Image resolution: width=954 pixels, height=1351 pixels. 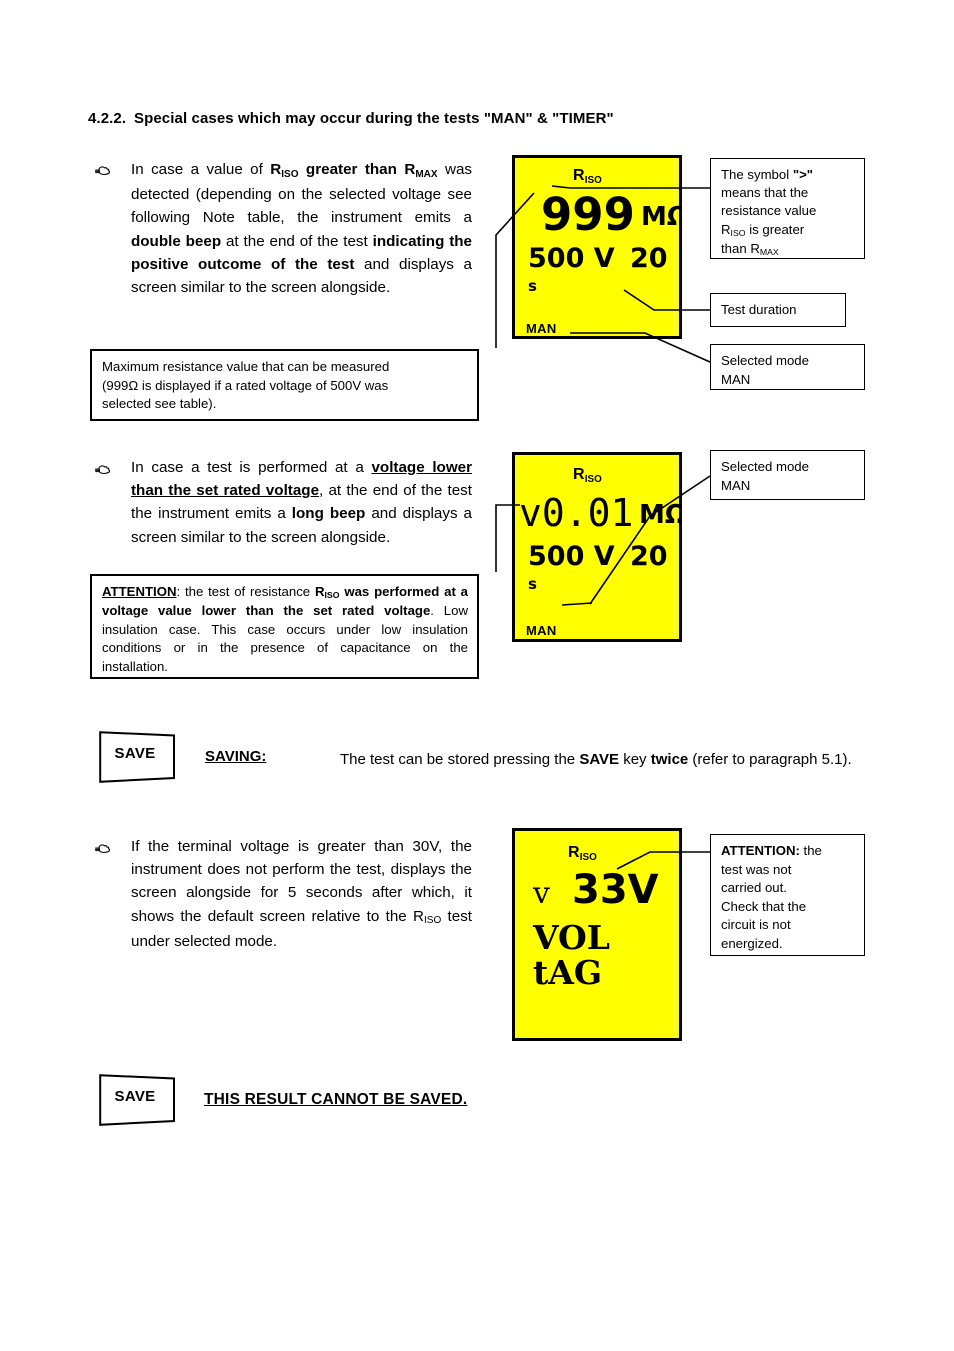 I want to click on item1-p2: greater than, so click(x=351, y=169).